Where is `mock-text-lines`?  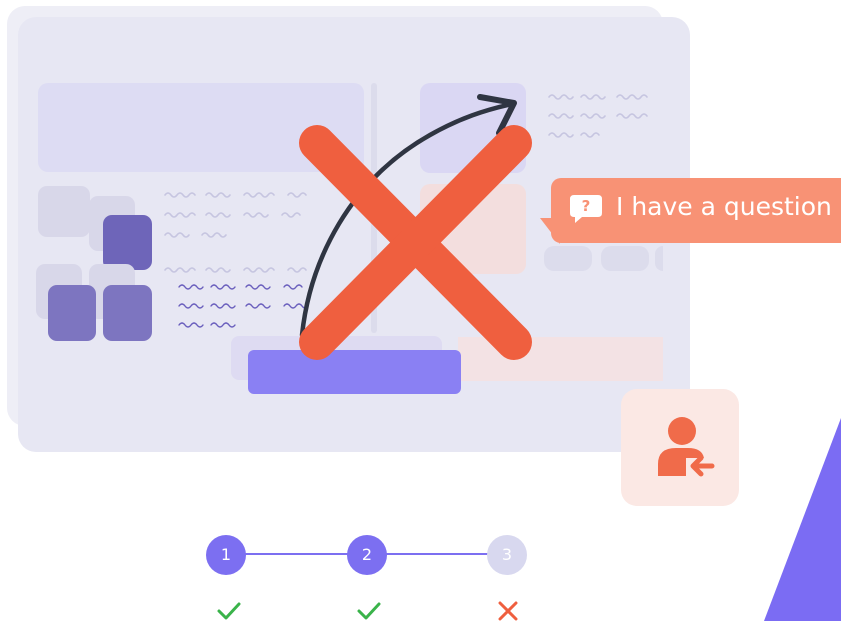
mock-text-lines is located at coordinates (604, 115).